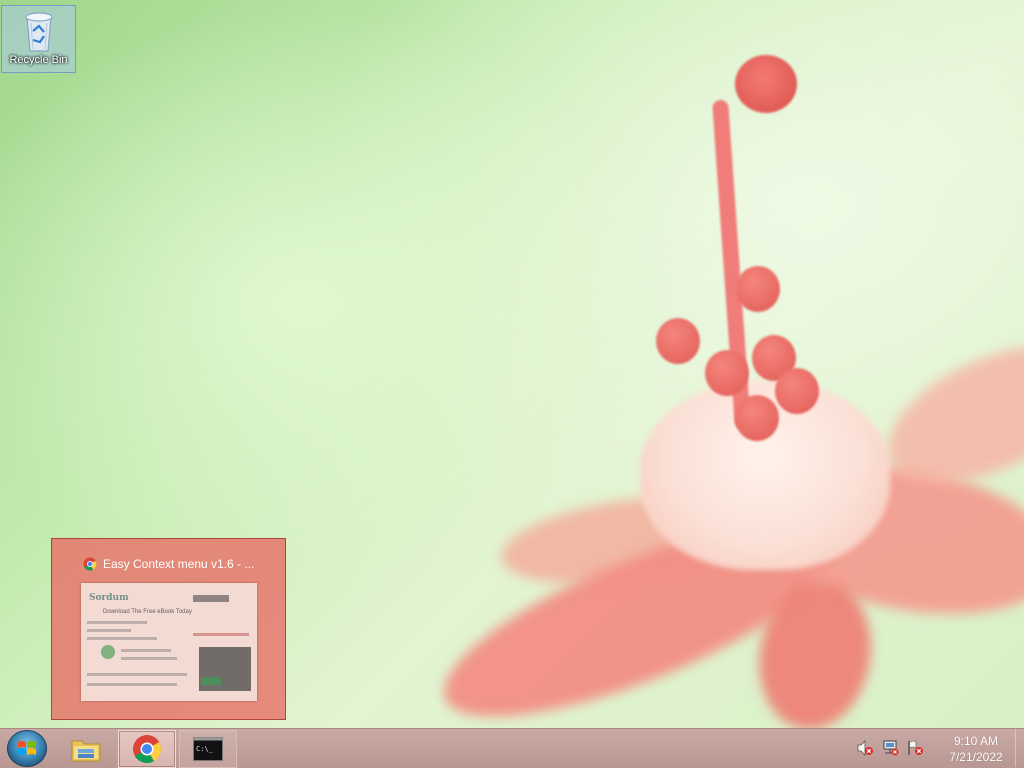  I want to click on start-button, so click(27, 748).